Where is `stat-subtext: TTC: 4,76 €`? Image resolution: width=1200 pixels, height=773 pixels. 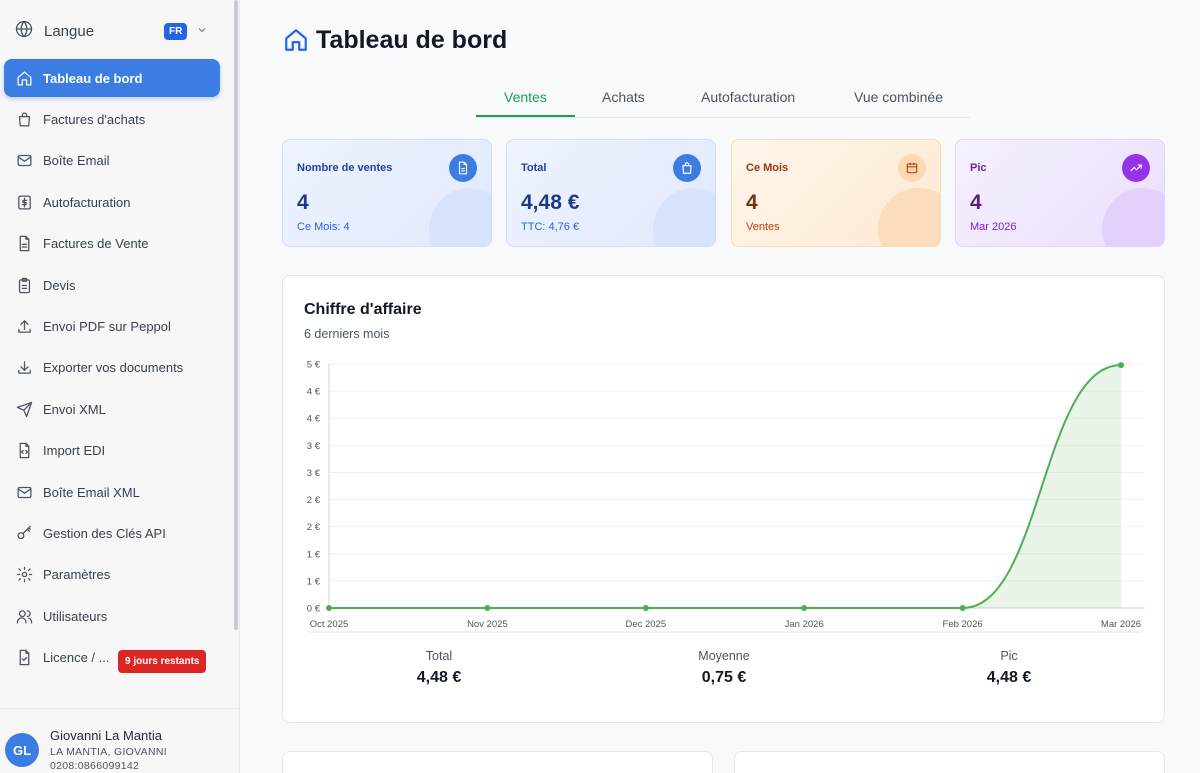
stat-subtext: TTC: 4,76 € is located at coordinates (550, 227).